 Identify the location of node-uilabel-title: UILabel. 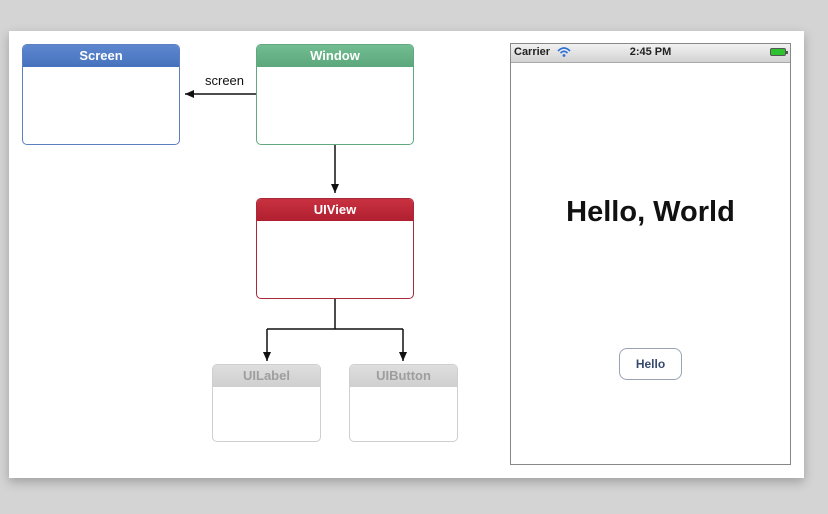
(266, 376).